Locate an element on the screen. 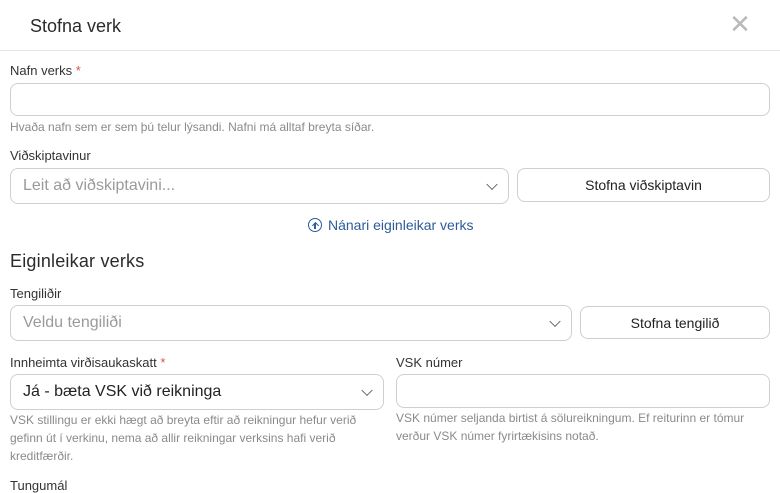 This screenshot has width=780, height=493. language-label: Tungumál is located at coordinates (39, 485).